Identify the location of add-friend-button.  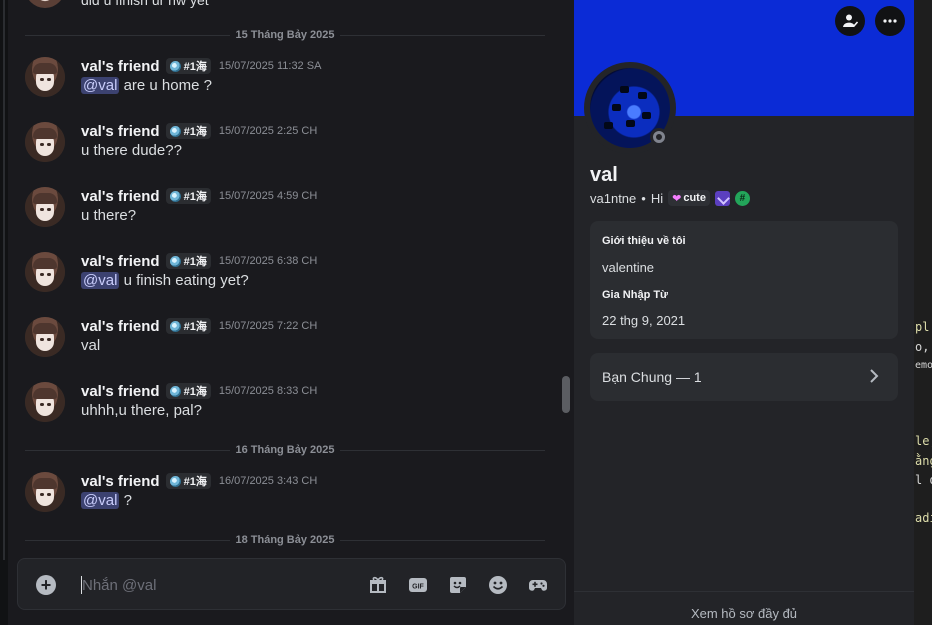
(850, 21).